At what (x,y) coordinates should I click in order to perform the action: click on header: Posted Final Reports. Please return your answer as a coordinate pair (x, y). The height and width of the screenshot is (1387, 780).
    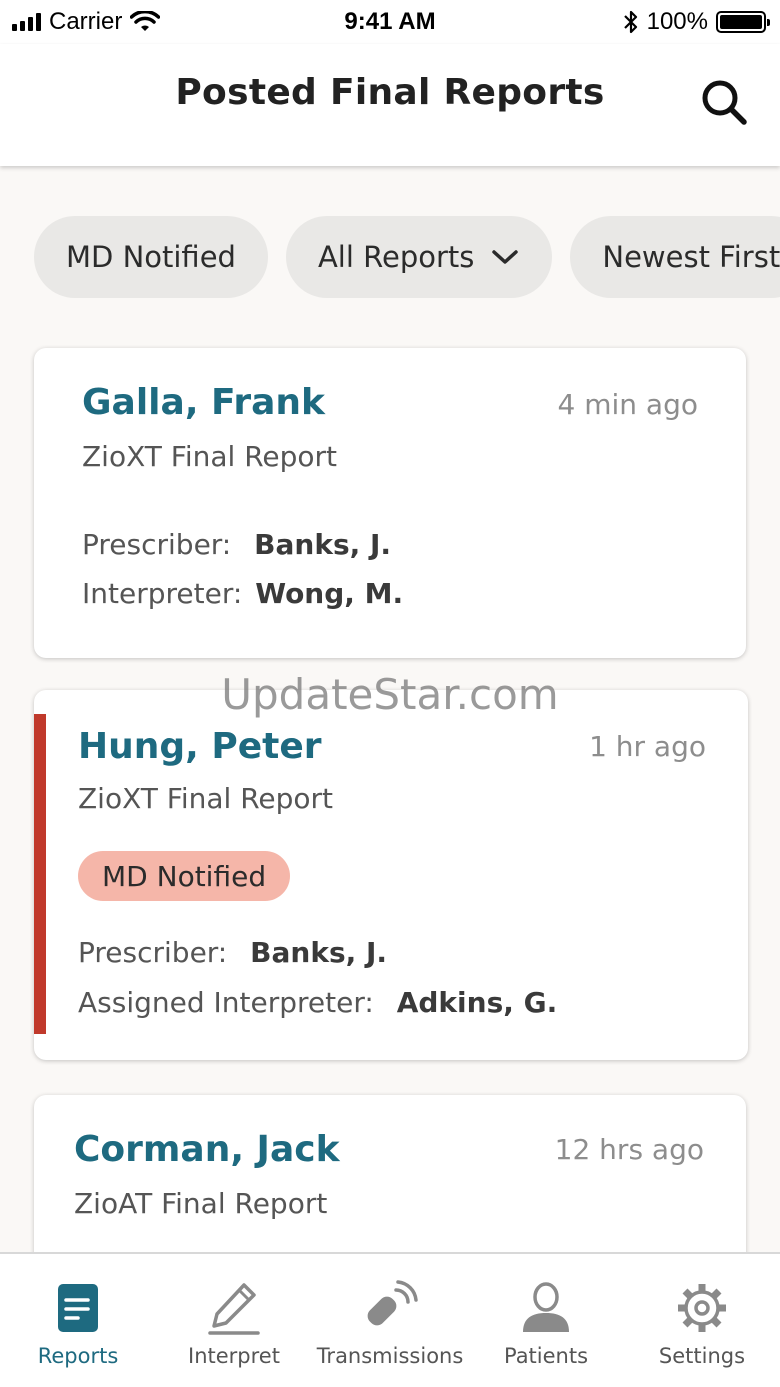
    Looking at the image, I should click on (390, 105).